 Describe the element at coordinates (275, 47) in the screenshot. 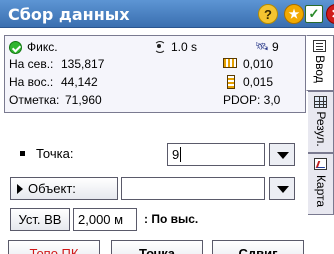

I see `satellite-count: 9` at that location.